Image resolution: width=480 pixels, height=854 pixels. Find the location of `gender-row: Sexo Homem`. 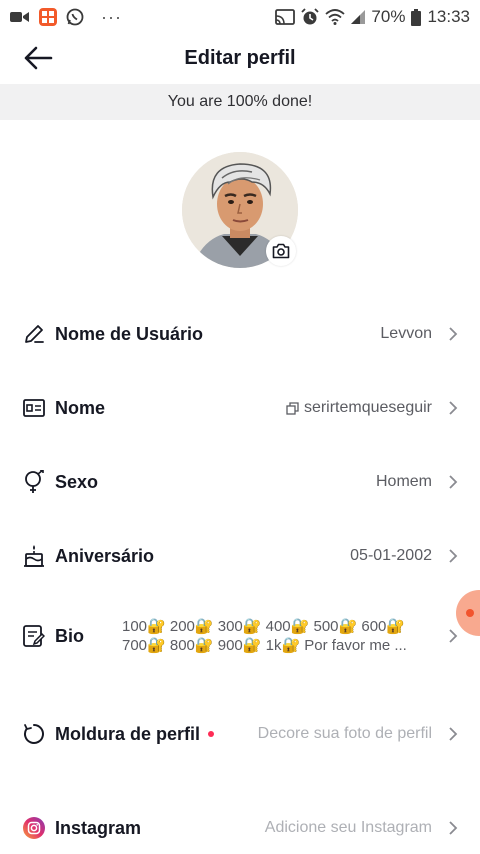

gender-row: Sexo Homem is located at coordinates (240, 482).